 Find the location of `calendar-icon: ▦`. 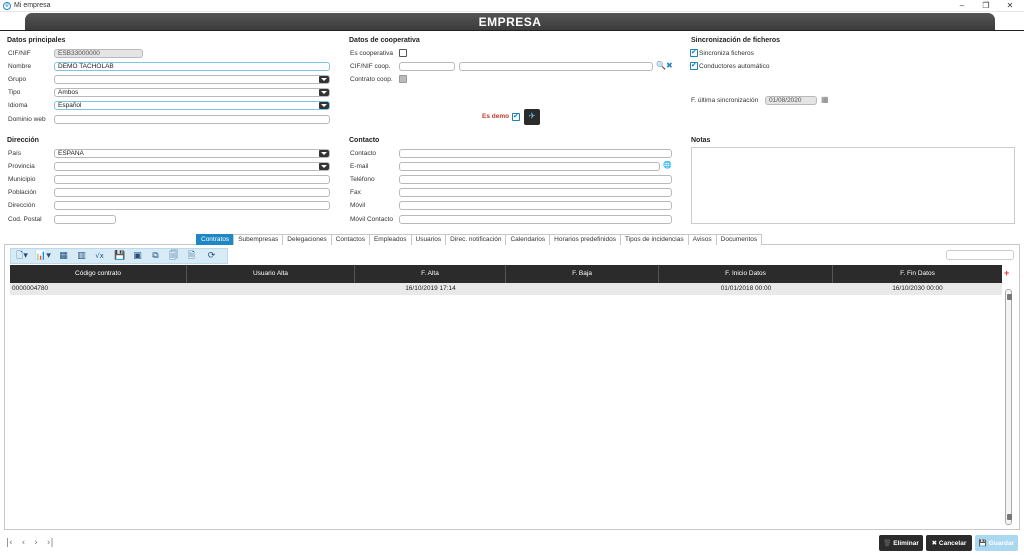

calendar-icon: ▦ is located at coordinates (825, 99).